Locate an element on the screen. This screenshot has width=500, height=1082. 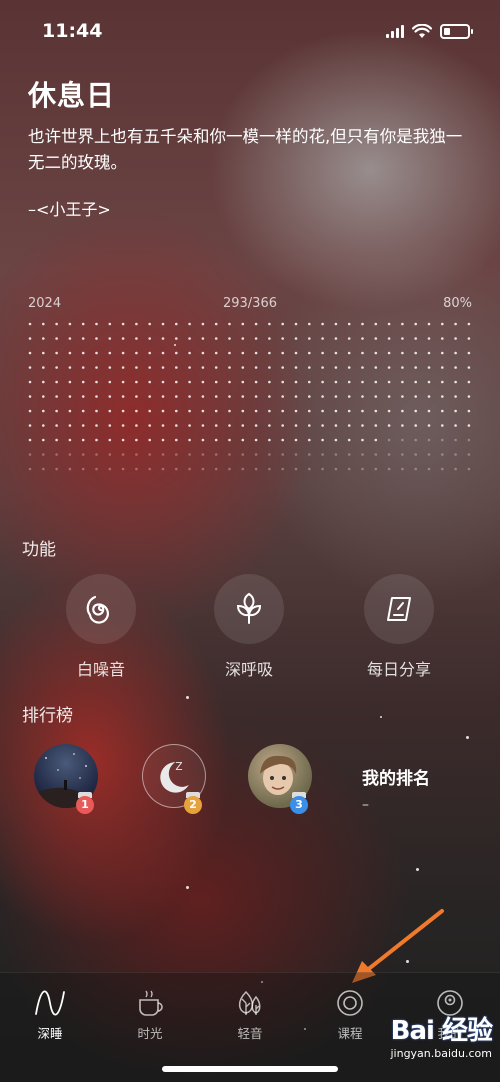
watermark-logo: Bai 经验 is located at coordinates (441, 1031).